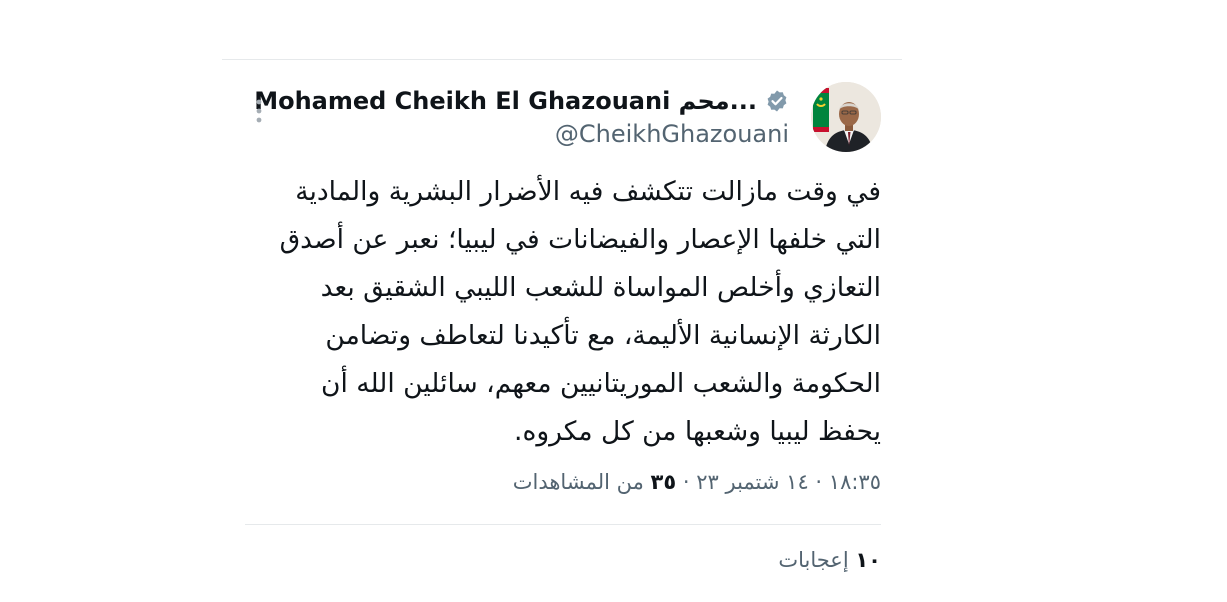 The image size is (1227, 602). Describe the element at coordinates (578, 482) in the screenshot. I see `views-label: من المشاهدات` at that location.